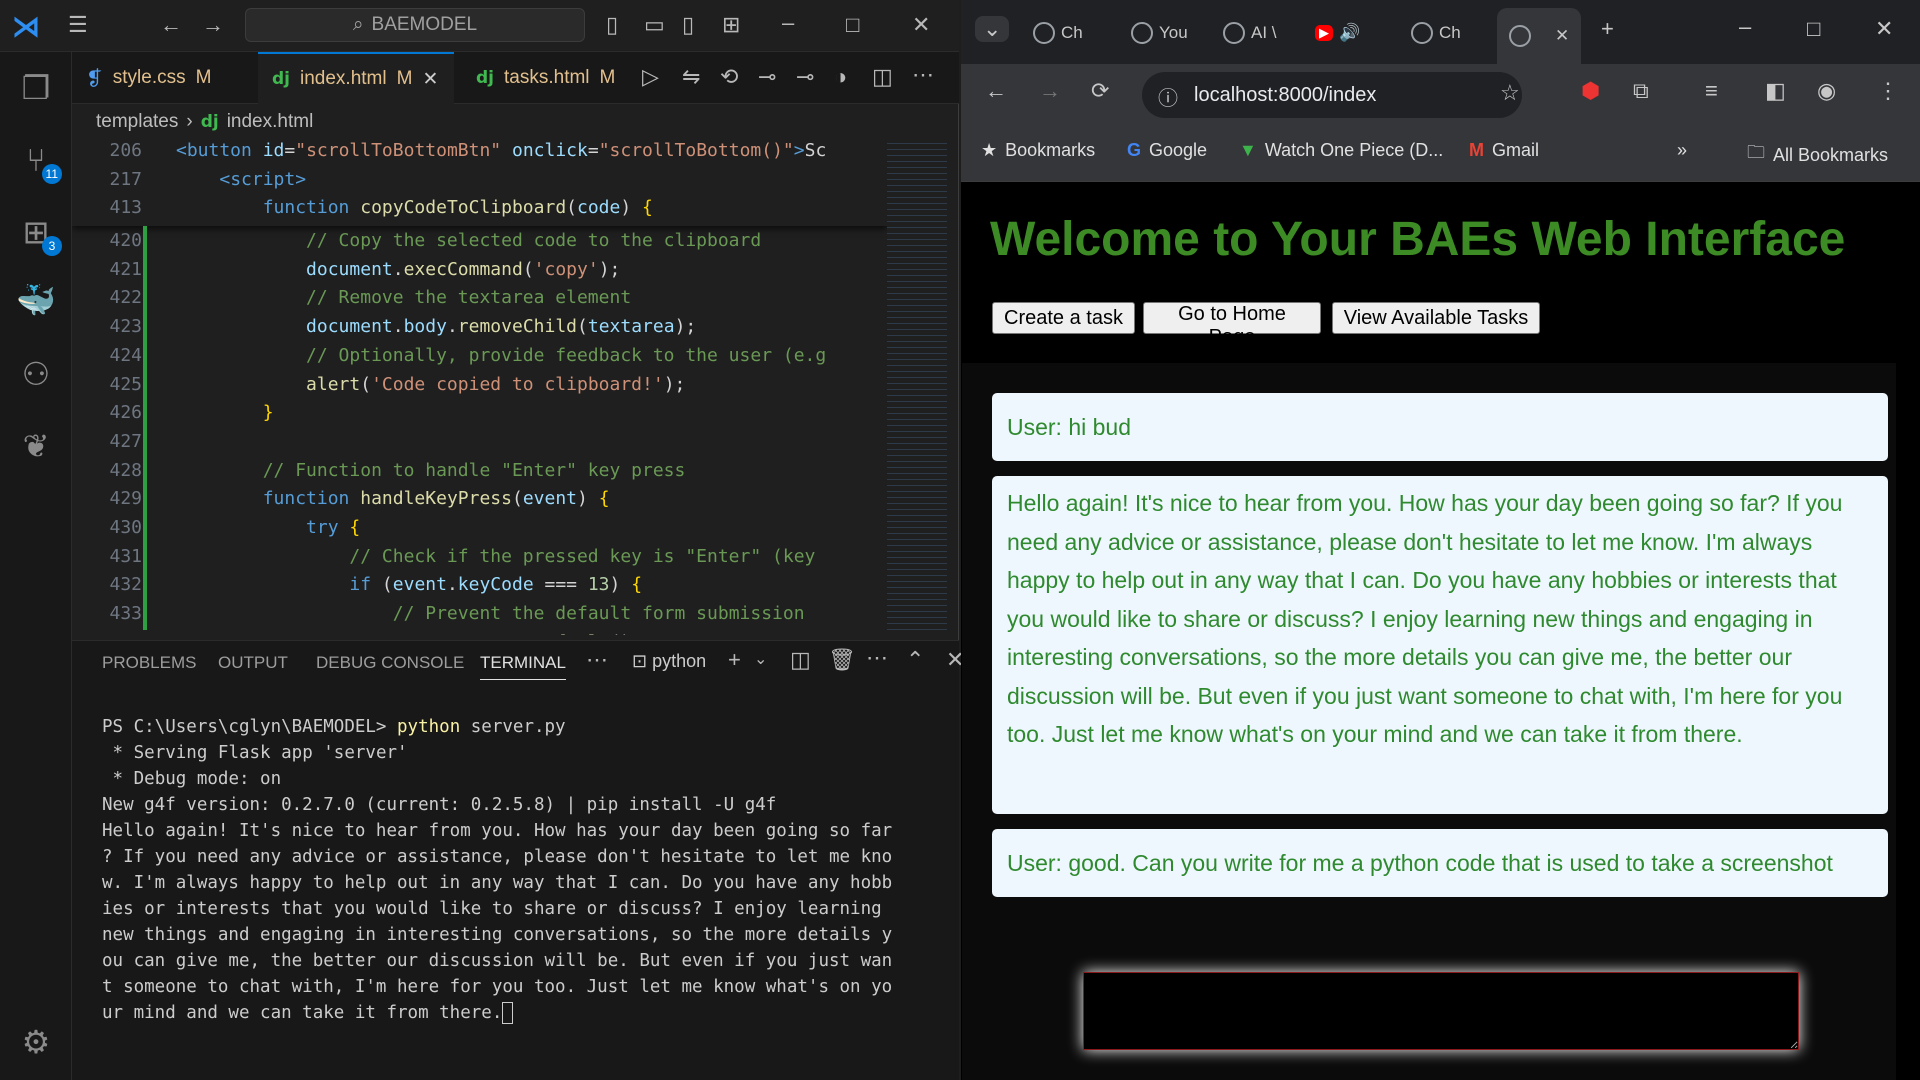 This screenshot has width=1920, height=1080. I want to click on terminal-shell-selector: ⊡ python, so click(669, 661).